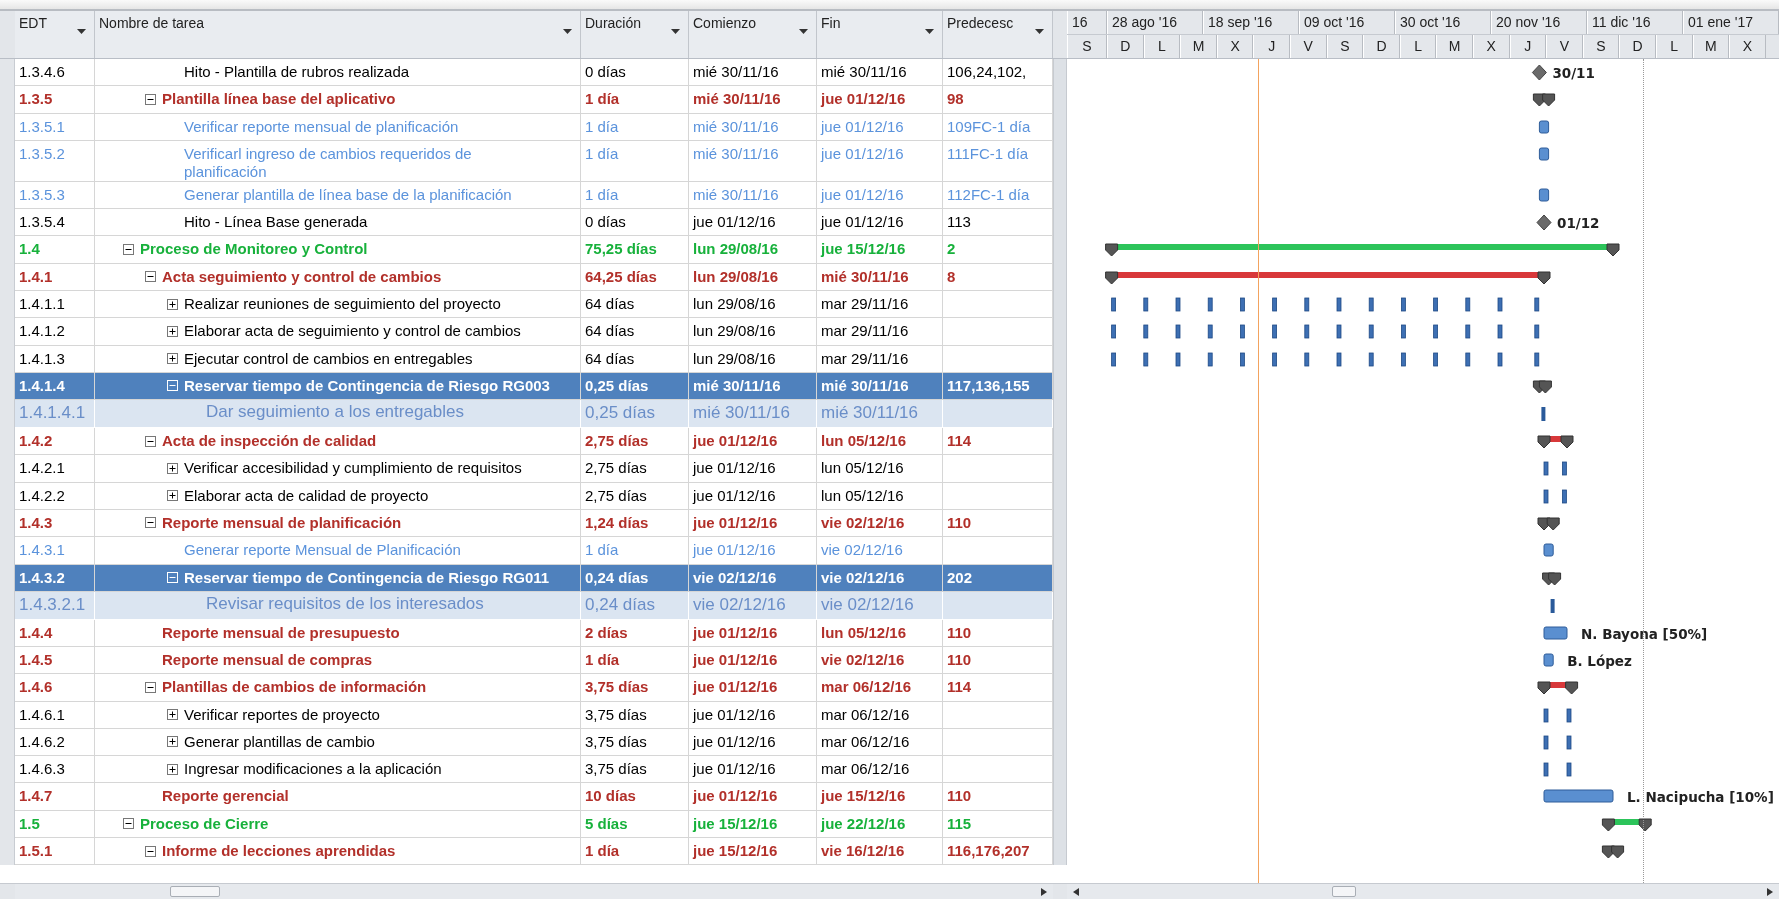  What do you see at coordinates (831, 23) in the screenshot?
I see `column-header: Fin` at bounding box center [831, 23].